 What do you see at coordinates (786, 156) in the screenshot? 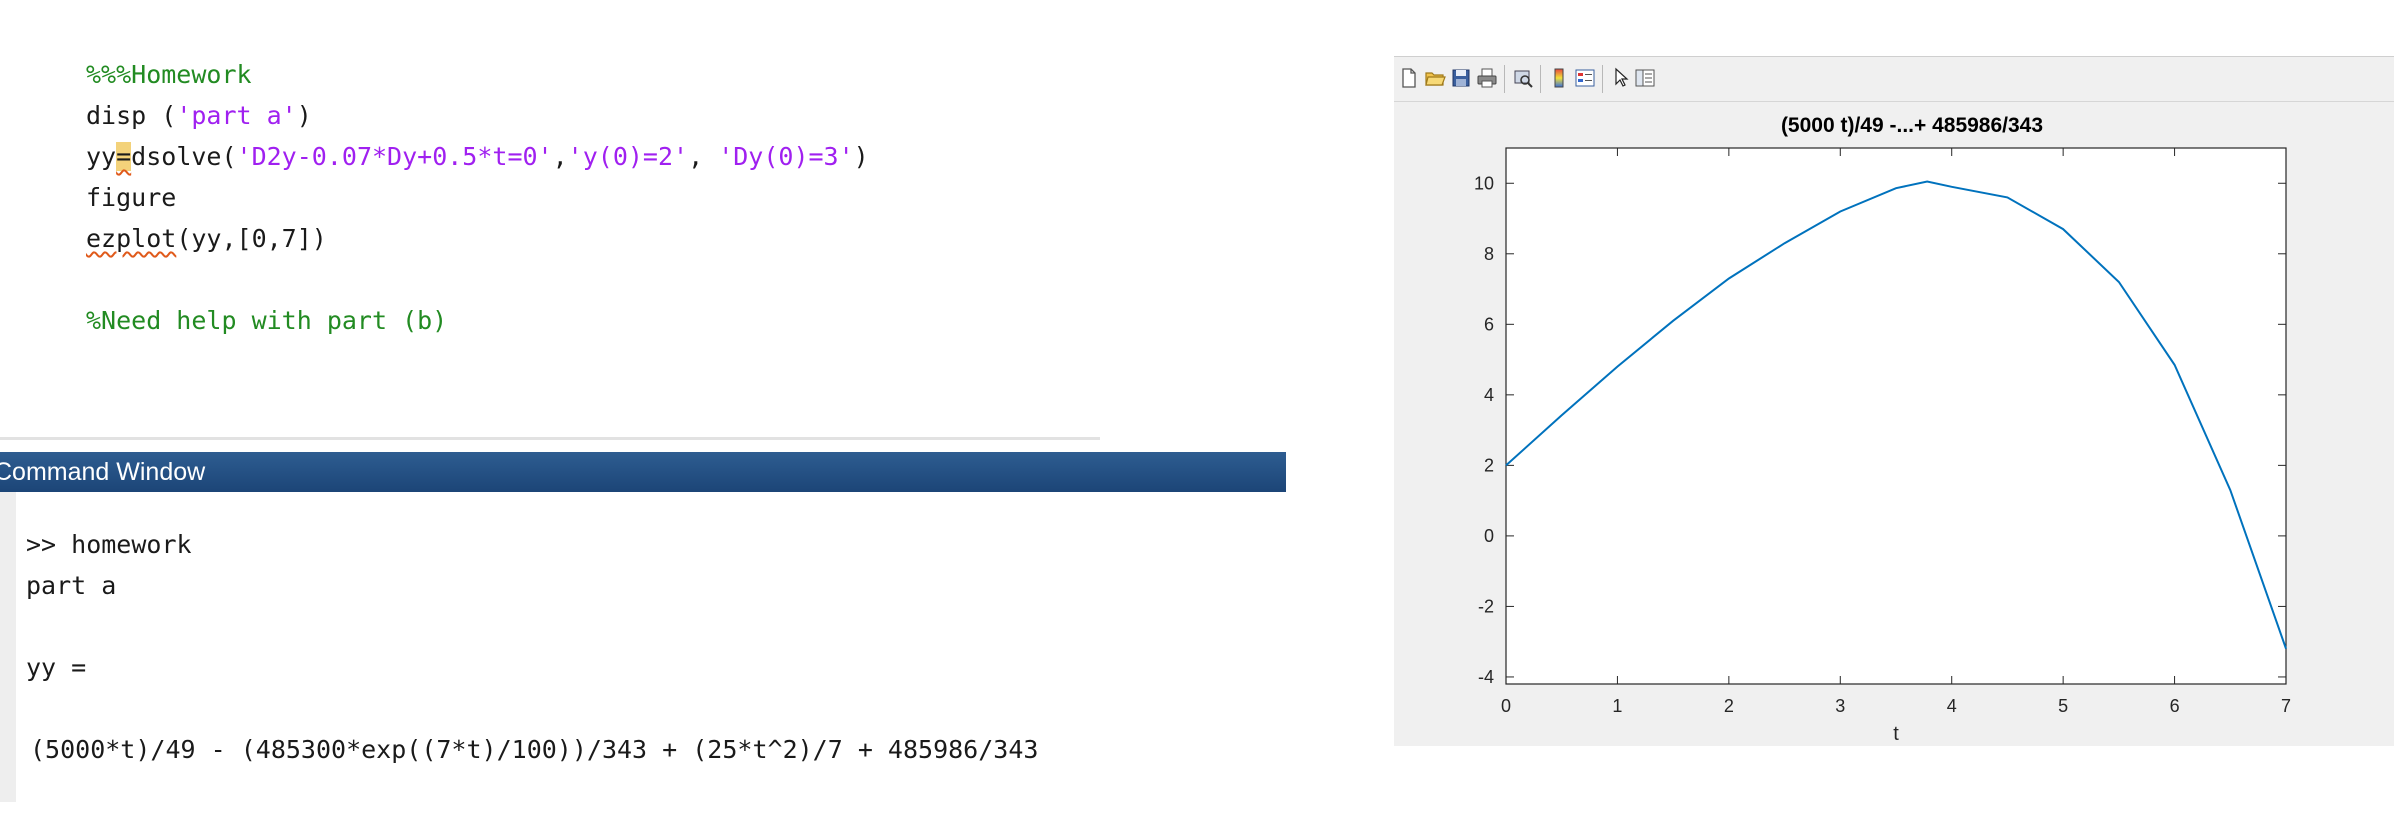
I see `code-string: 'Dy(0)=3'` at bounding box center [786, 156].